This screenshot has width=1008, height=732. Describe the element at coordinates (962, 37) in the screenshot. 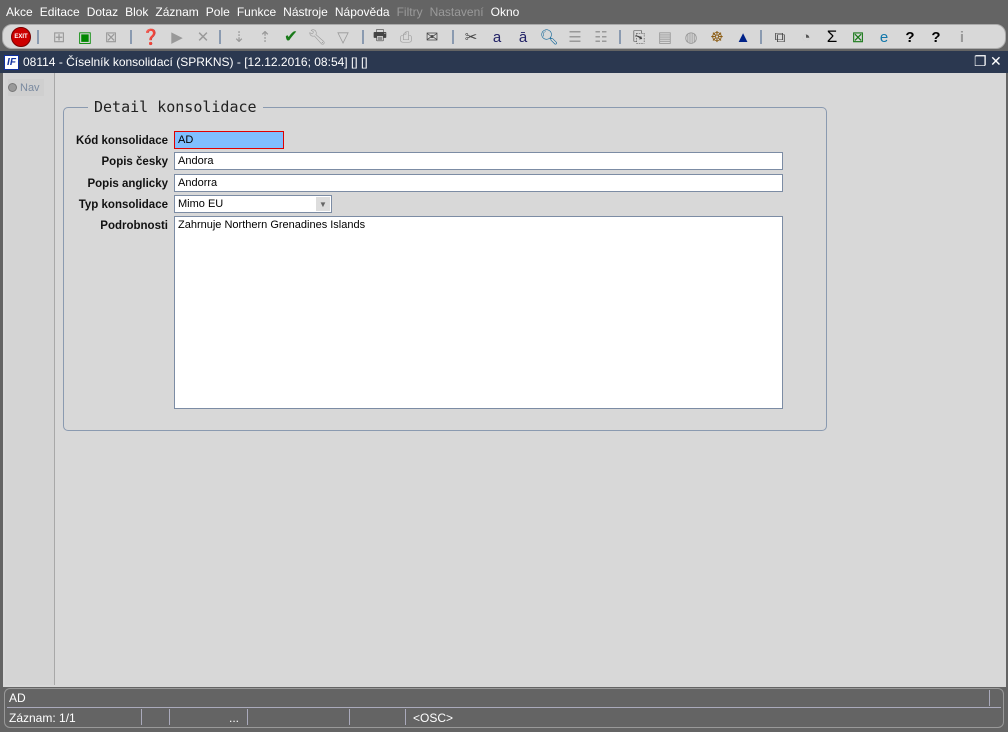

I see `info-icon: i` at that location.